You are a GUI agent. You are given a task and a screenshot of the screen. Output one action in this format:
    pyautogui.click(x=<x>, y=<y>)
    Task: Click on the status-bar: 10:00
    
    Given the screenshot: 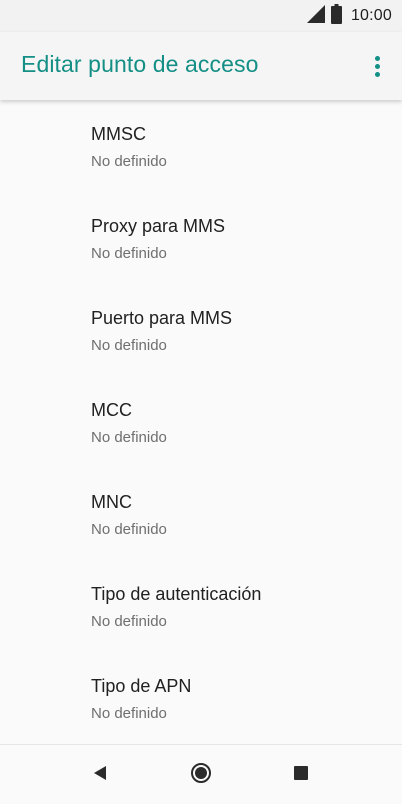 What is the action you would take?
    pyautogui.click(x=201, y=16)
    